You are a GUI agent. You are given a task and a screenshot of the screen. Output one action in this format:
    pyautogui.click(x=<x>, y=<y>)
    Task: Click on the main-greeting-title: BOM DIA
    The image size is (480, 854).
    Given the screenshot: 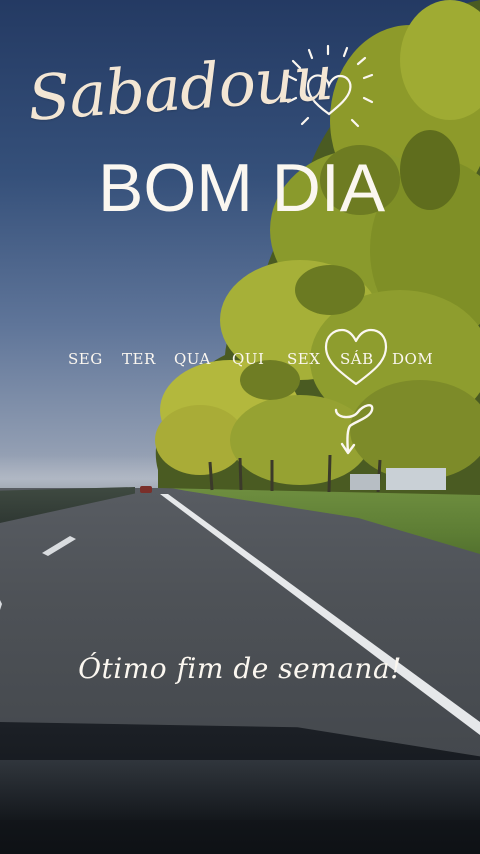 What is the action you would take?
    pyautogui.click(x=242, y=188)
    